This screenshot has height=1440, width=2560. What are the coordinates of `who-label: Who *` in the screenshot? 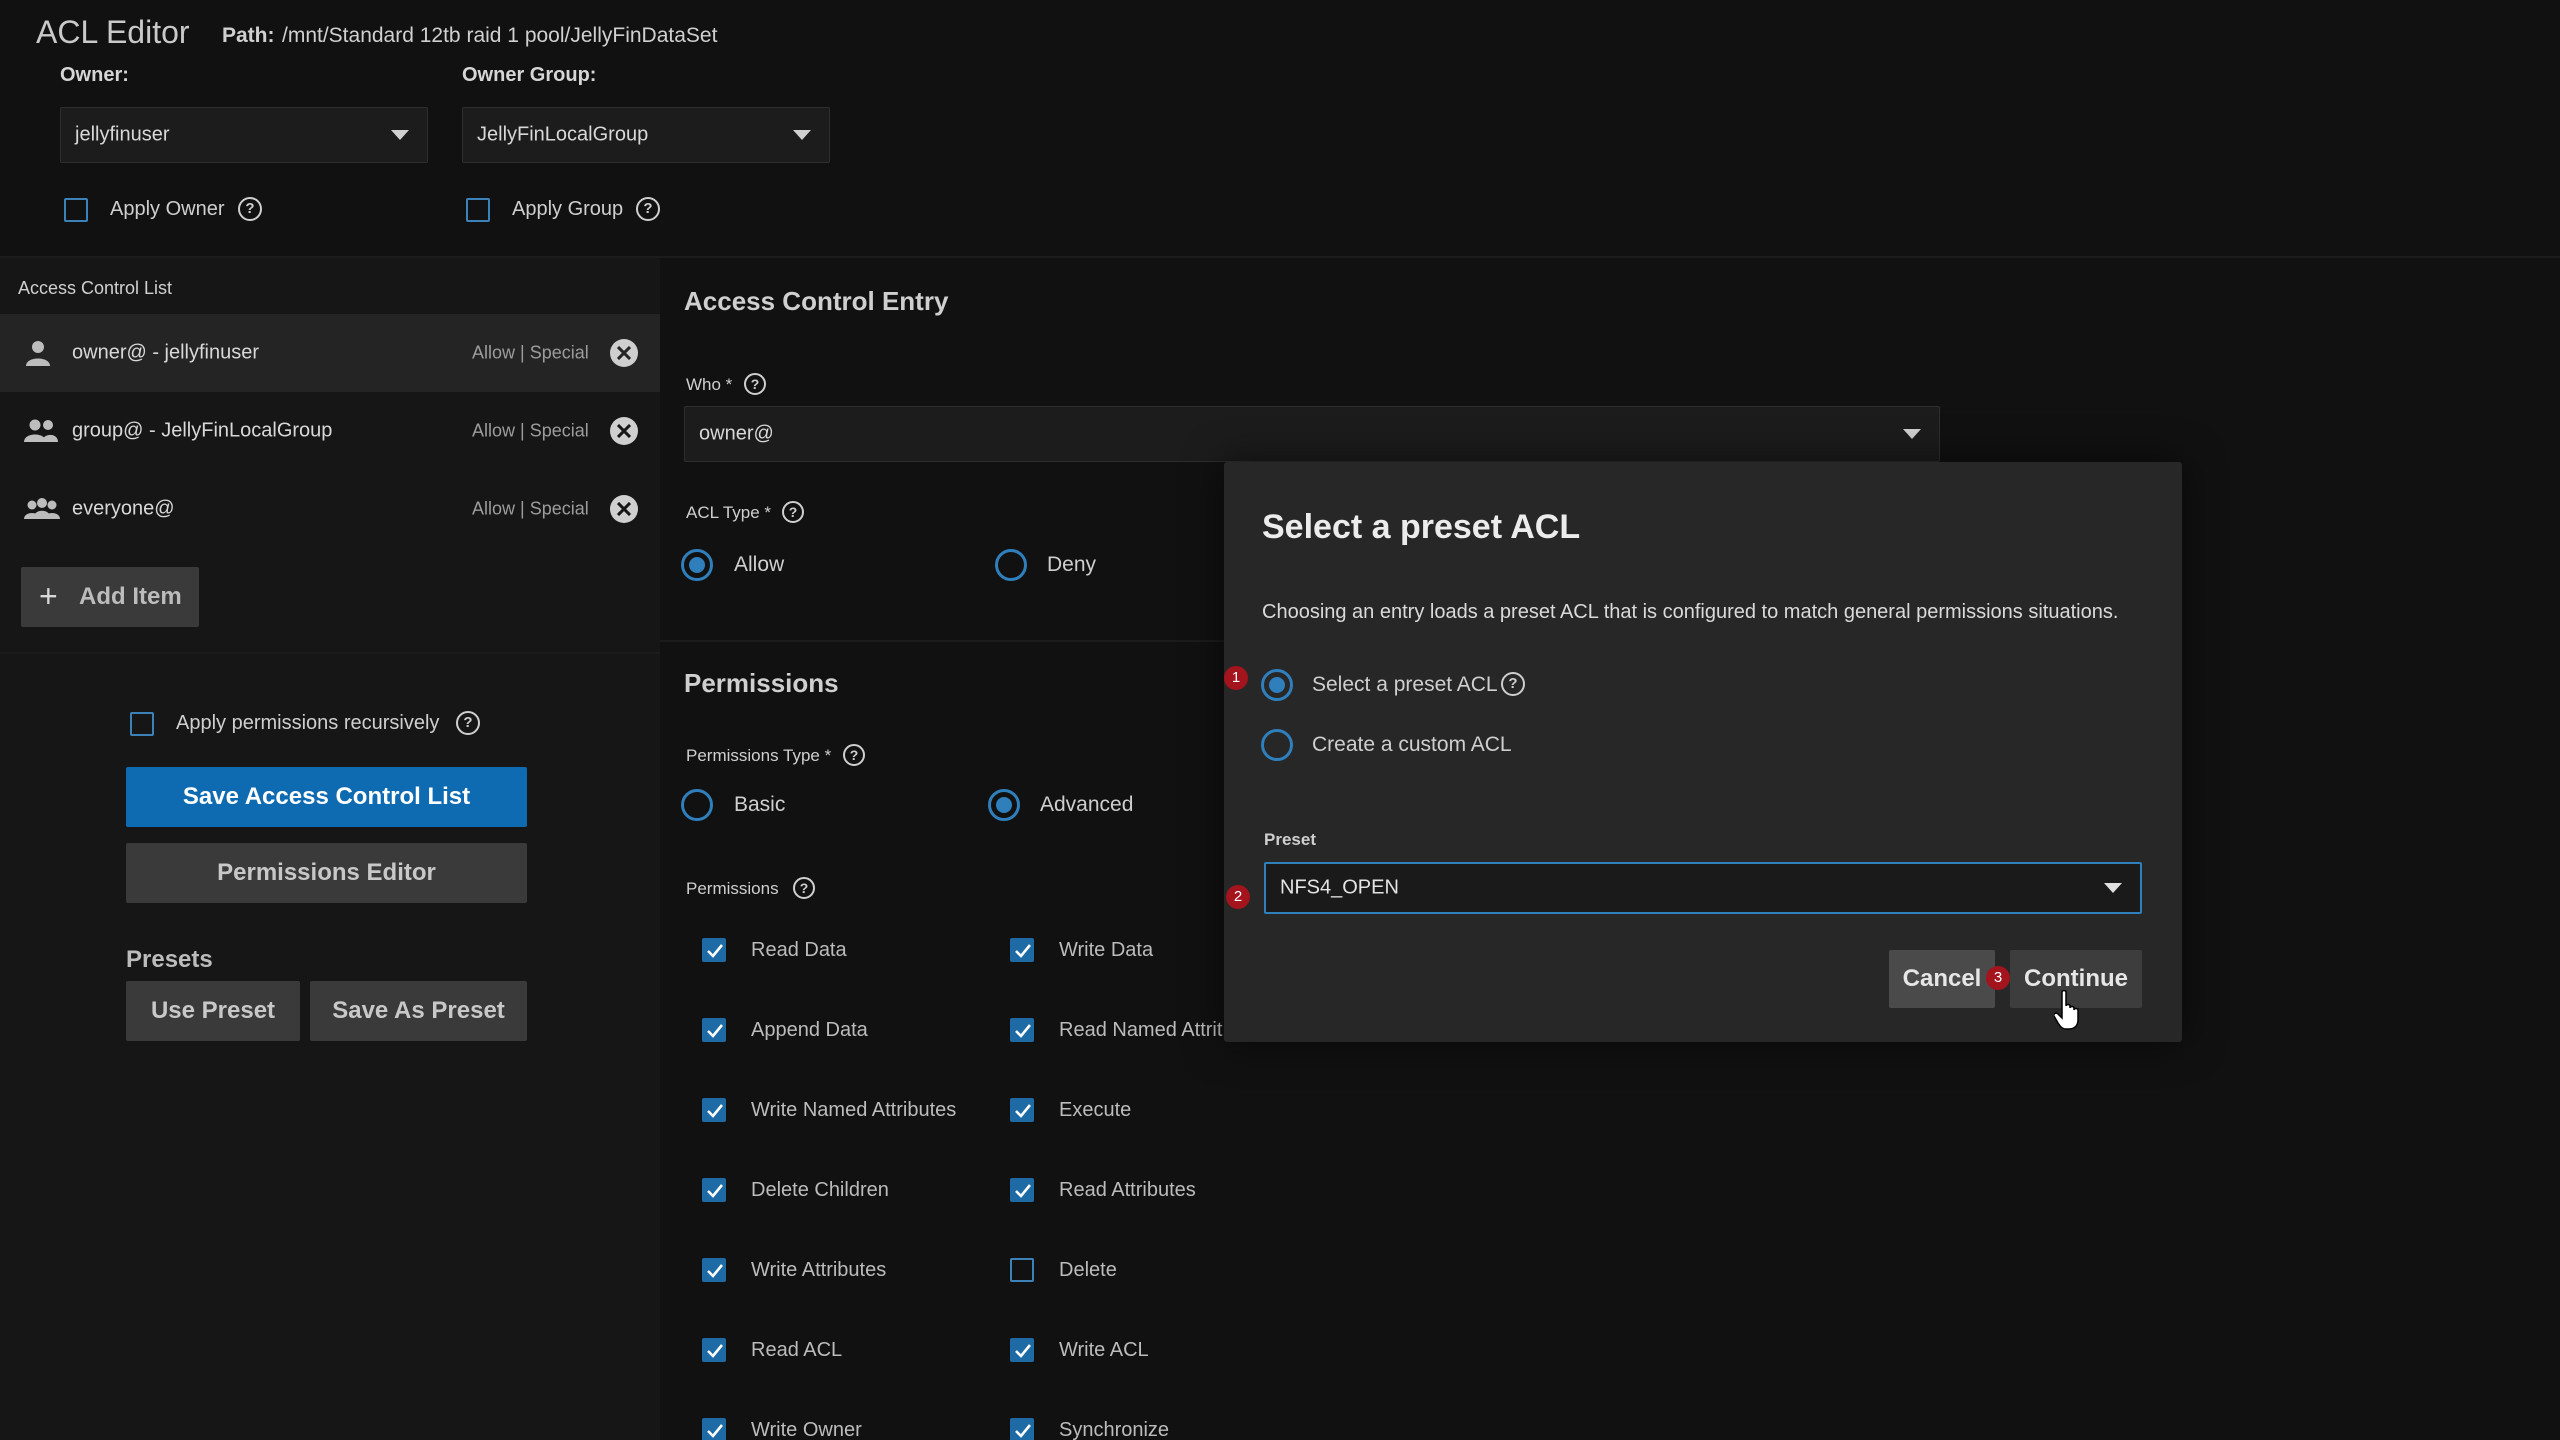 It's located at (709, 384).